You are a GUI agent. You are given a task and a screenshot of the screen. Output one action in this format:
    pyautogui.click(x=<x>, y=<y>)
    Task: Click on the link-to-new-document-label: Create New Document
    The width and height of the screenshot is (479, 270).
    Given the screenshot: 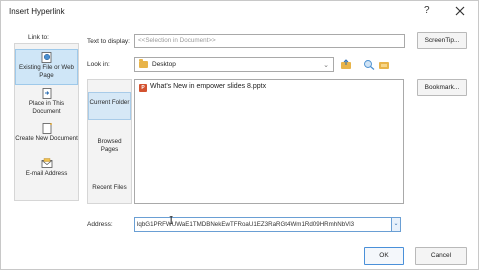 What is the action you would take?
    pyautogui.click(x=46, y=138)
    